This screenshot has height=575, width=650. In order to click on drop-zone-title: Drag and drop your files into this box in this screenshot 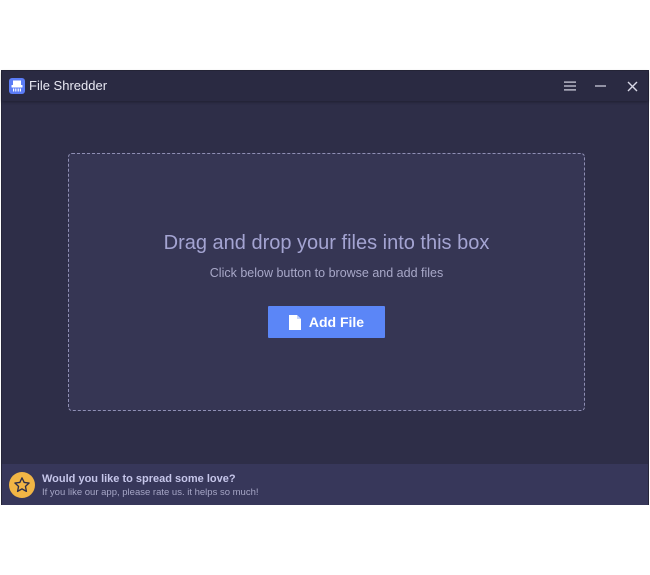, I will do `click(326, 243)`.